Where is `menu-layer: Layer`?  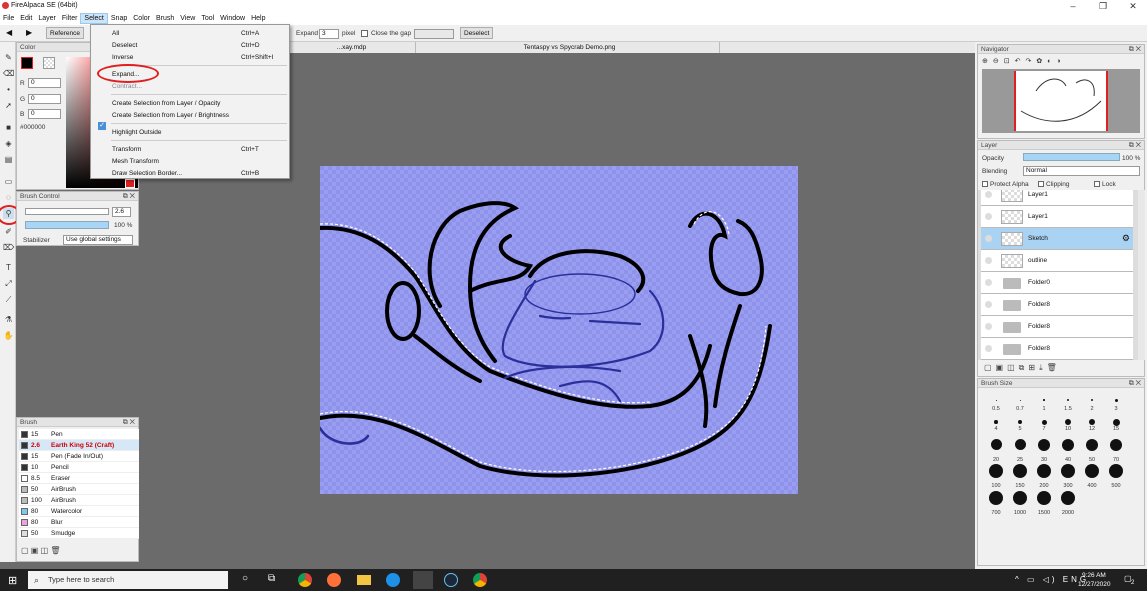
menu-layer: Layer is located at coordinates (47, 18).